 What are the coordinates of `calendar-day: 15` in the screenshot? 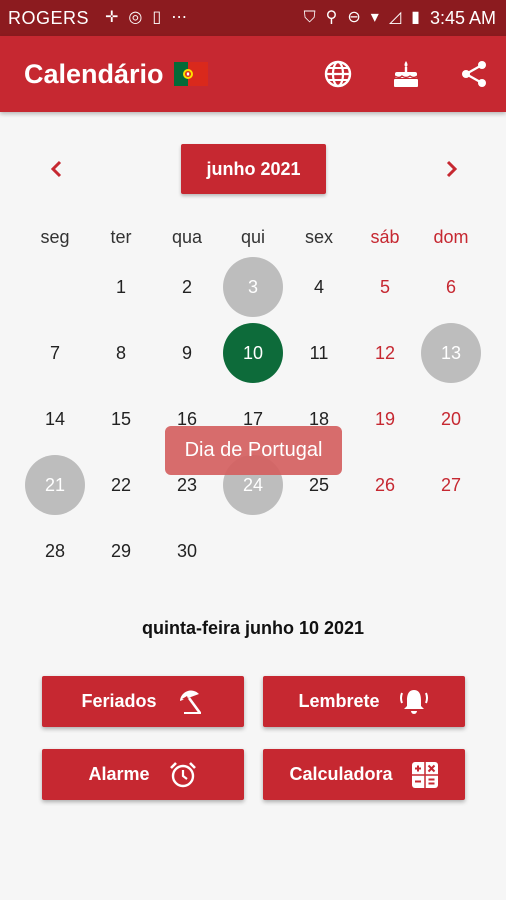 It's located at (121, 419).